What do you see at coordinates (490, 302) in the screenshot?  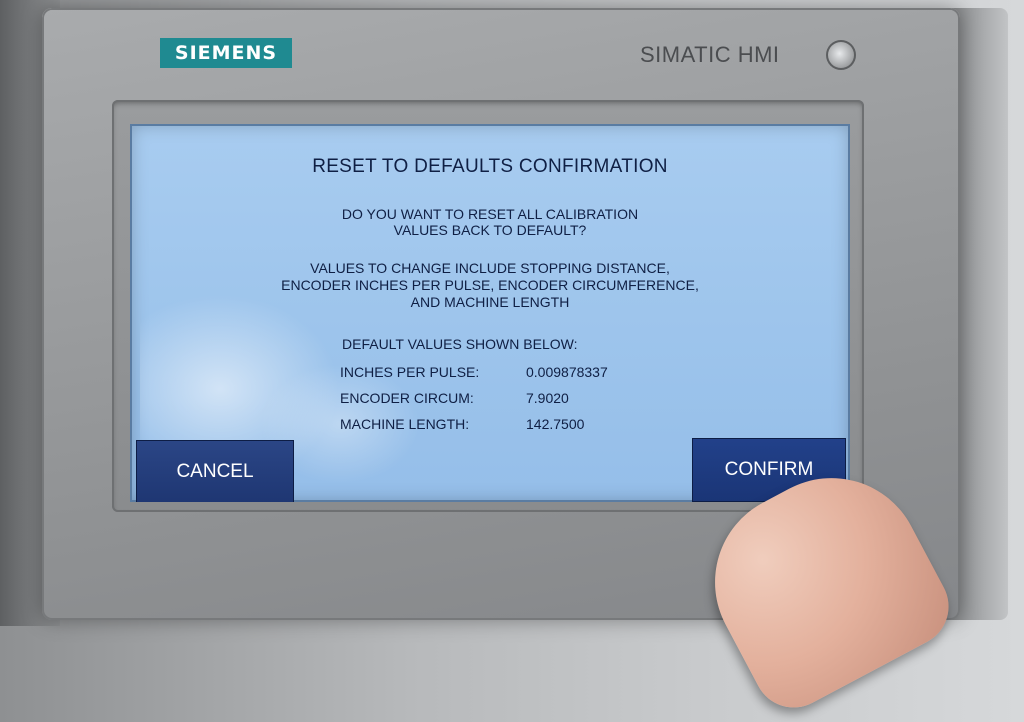 I see `dialog-info: AND MACHINE LENGTH` at bounding box center [490, 302].